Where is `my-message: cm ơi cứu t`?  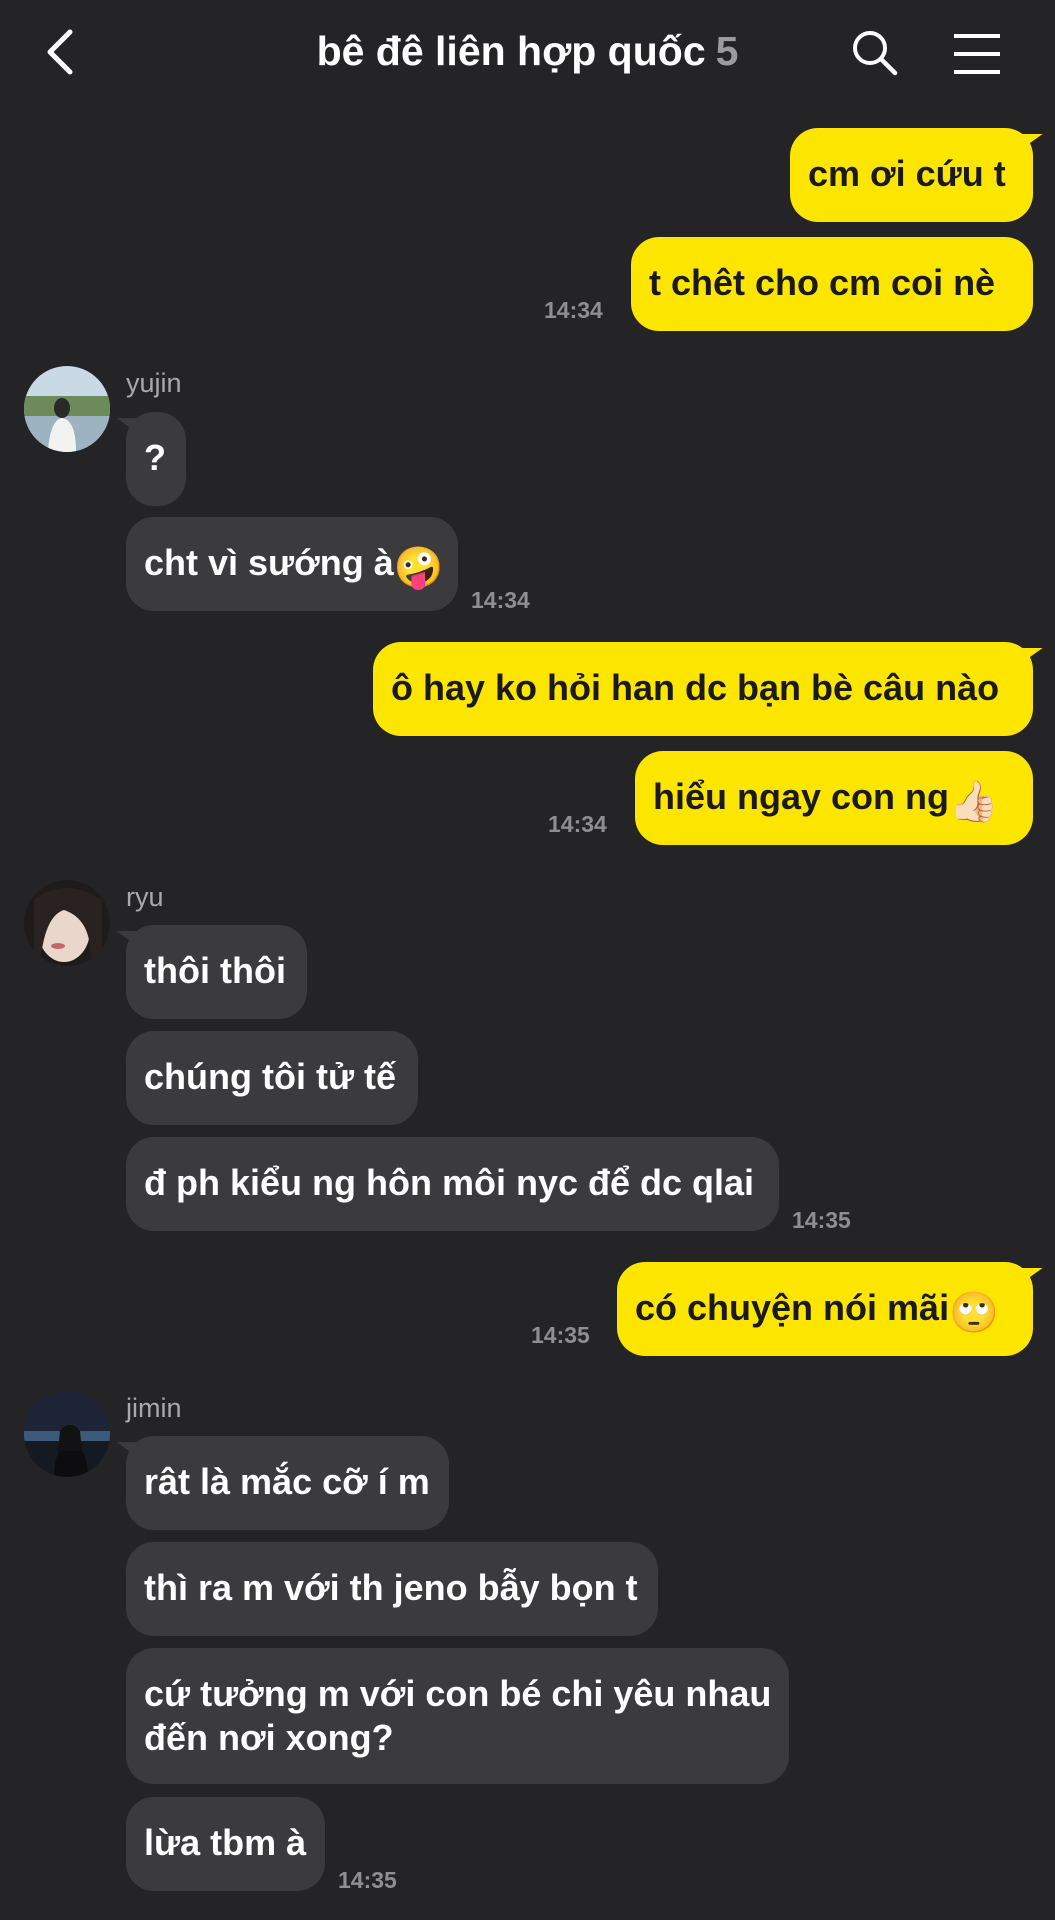
my-message: cm ơi cứu t is located at coordinates (911, 175).